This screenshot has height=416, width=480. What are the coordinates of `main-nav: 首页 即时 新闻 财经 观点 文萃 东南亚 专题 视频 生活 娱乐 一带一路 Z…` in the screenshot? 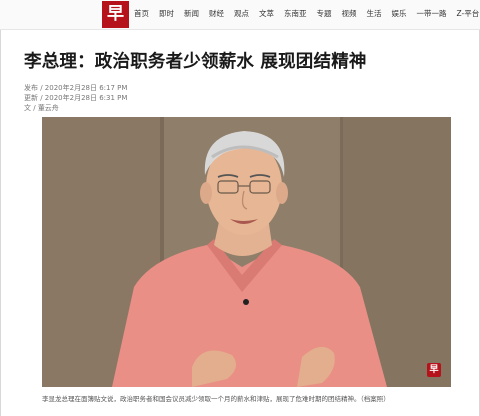 It's located at (307, 14).